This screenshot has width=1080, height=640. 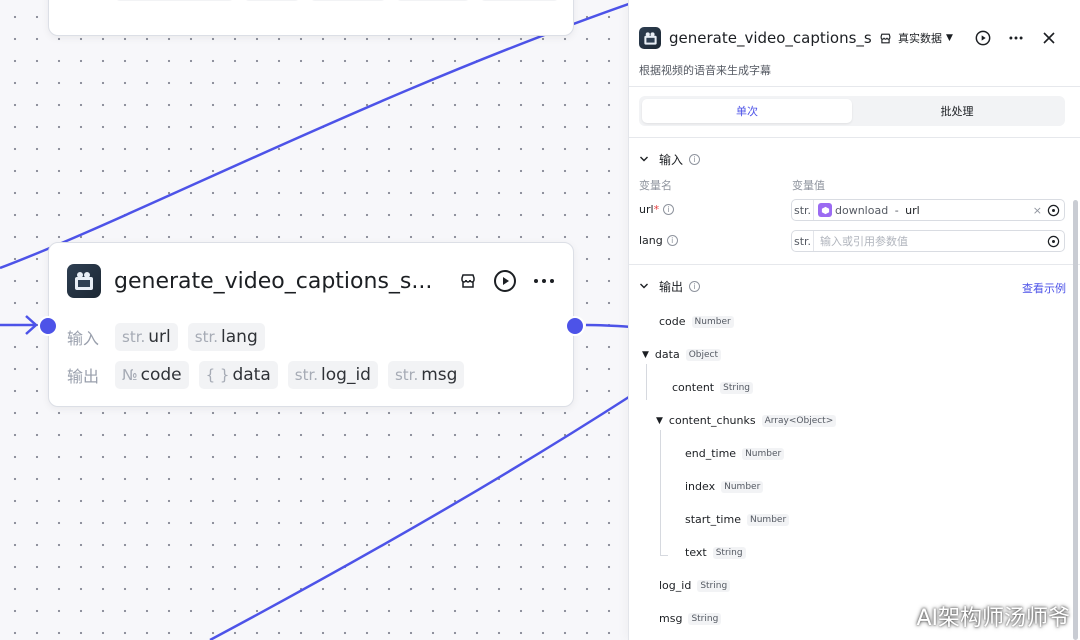 What do you see at coordinates (735, 453) in the screenshot?
I see `output-end-time: end_time Number` at bounding box center [735, 453].